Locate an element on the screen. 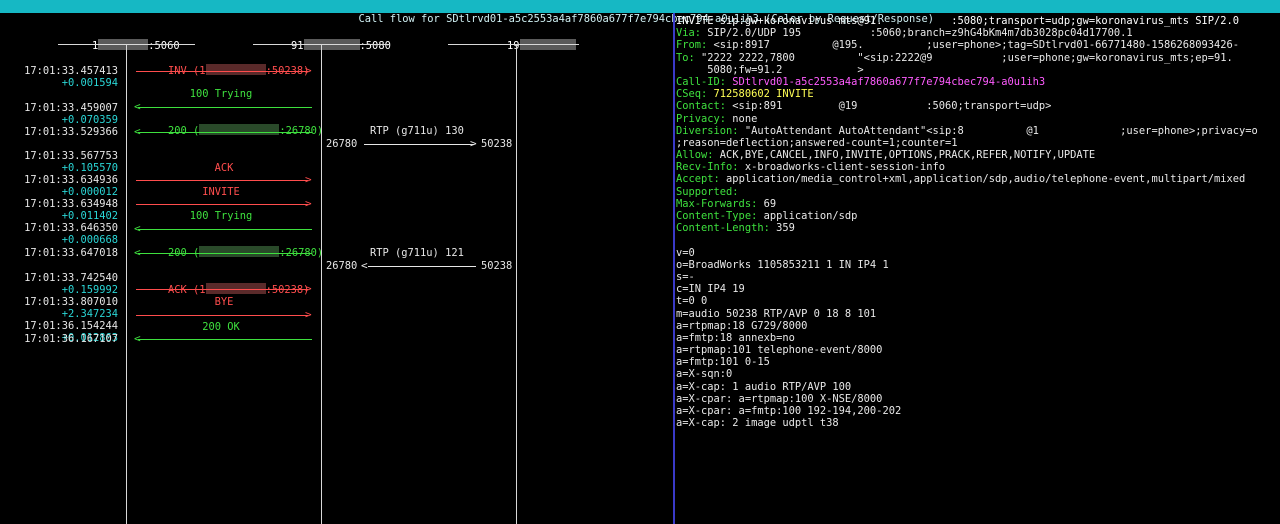  header-name: To: is located at coordinates (685, 57).